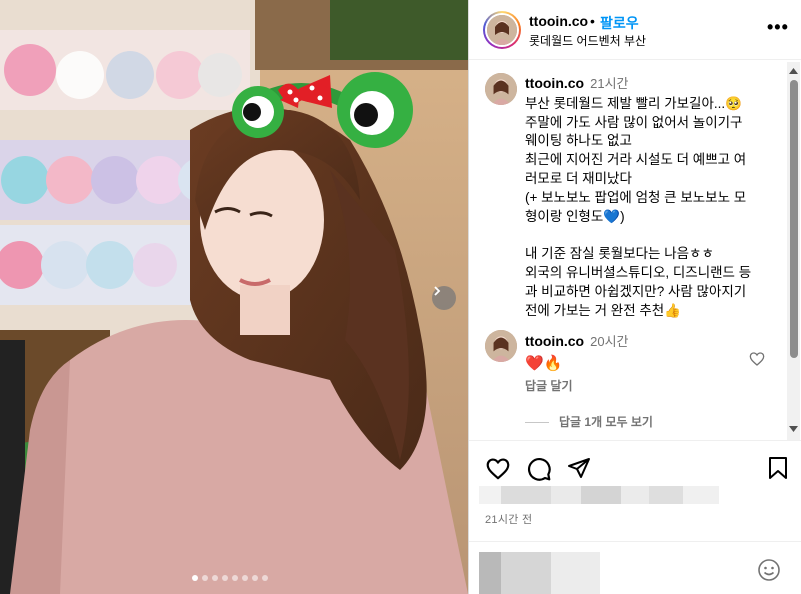 The image size is (801, 594). I want to click on add-comment-bar, so click(635, 567).